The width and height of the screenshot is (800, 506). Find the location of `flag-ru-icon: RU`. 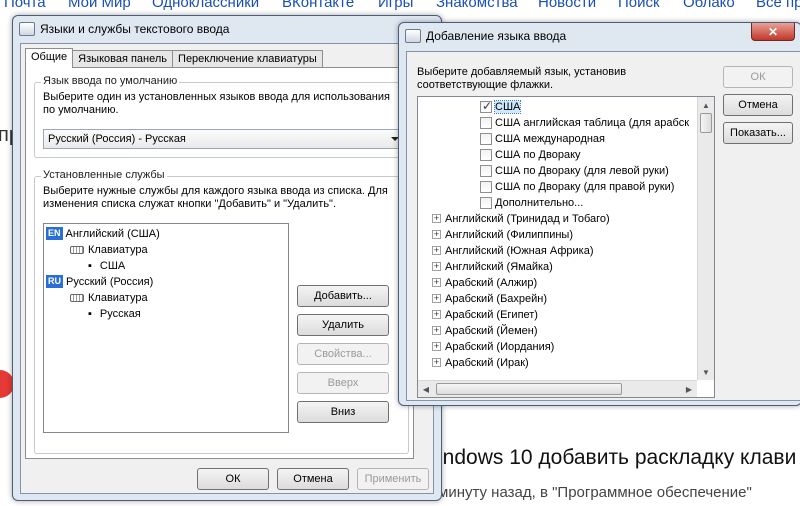

flag-ru-icon: RU is located at coordinates (54, 281).